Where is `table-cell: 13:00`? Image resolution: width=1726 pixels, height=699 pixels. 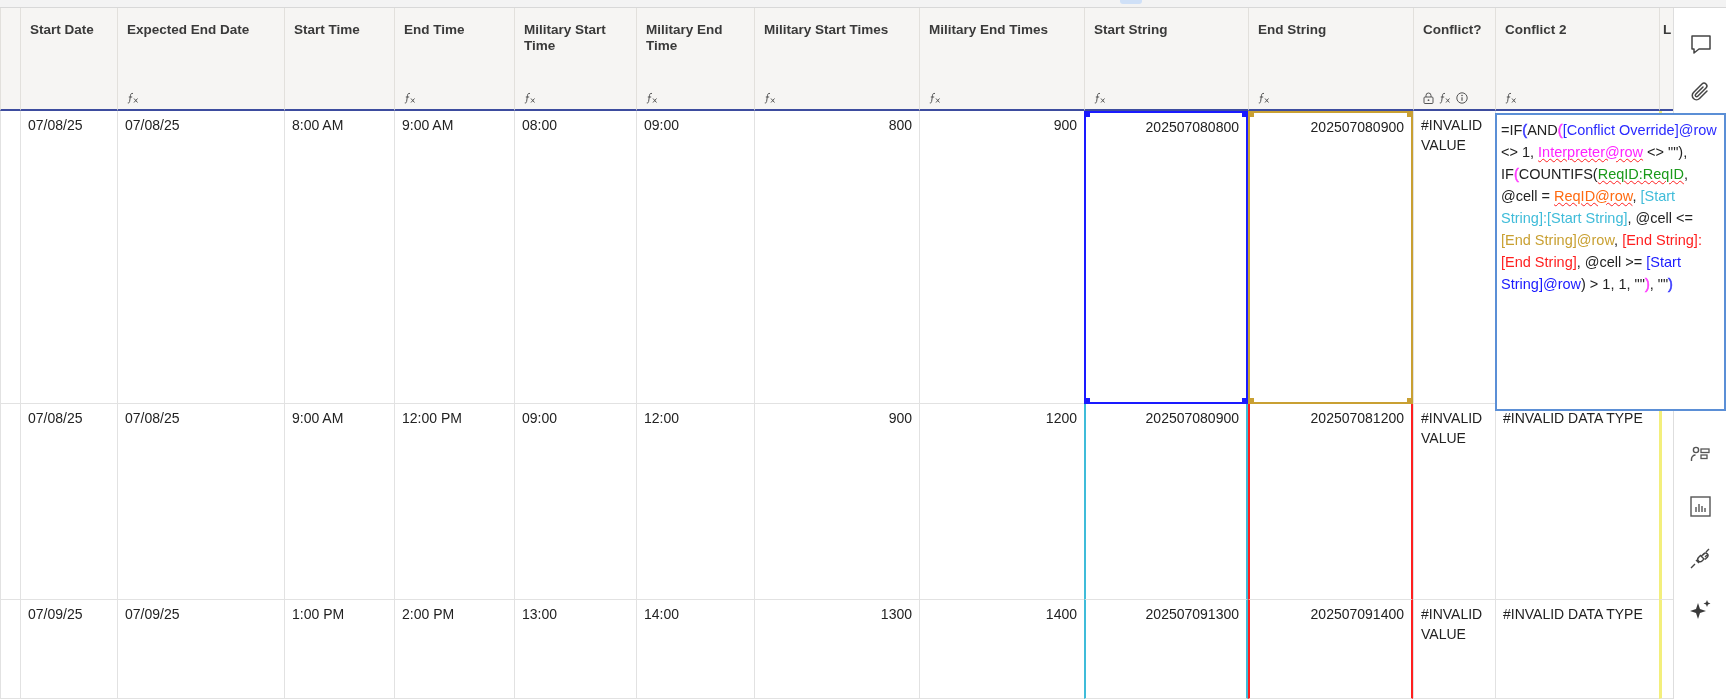
table-cell: 13:00 is located at coordinates (575, 649).